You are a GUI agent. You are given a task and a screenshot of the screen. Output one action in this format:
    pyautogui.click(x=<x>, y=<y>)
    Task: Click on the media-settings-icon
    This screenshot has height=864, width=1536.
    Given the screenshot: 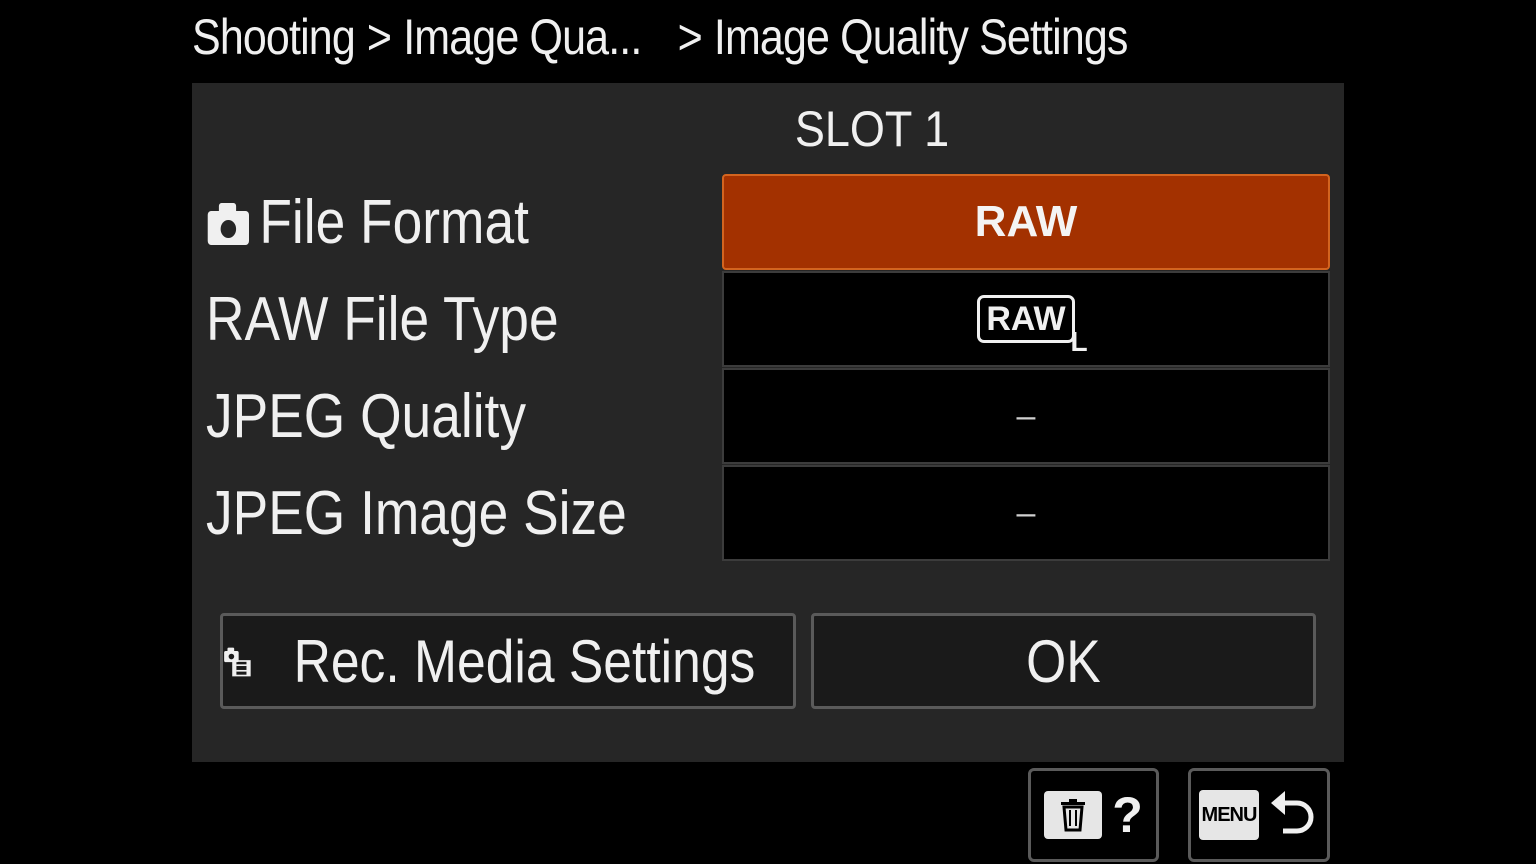 What is the action you would take?
    pyautogui.click(x=237, y=662)
    